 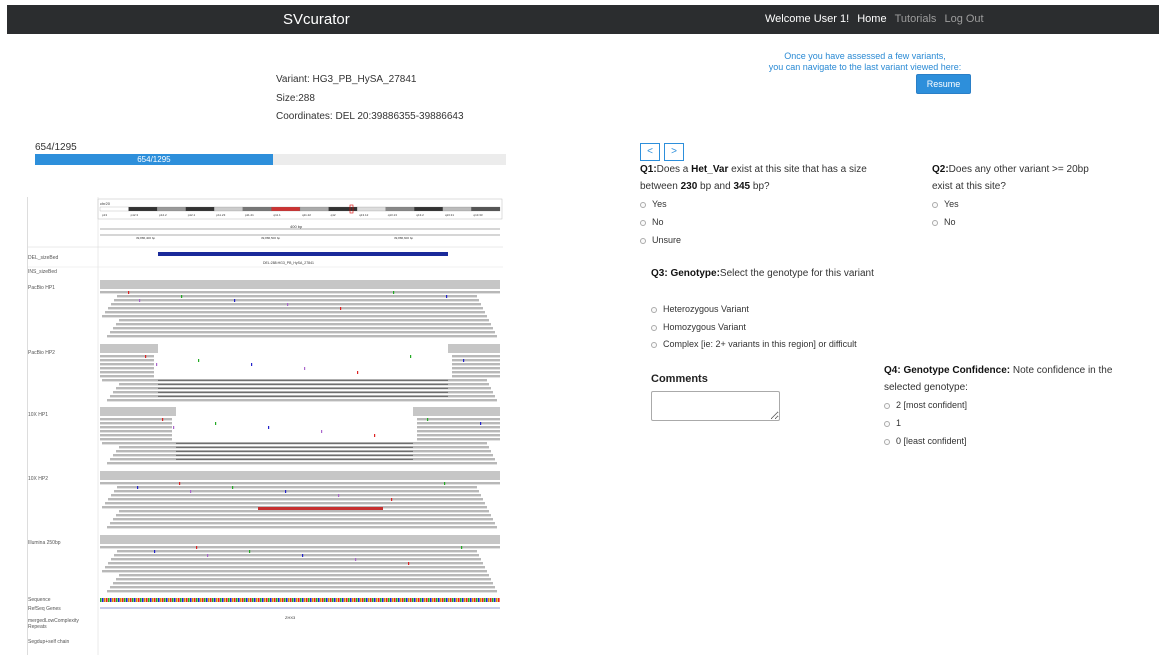 What do you see at coordinates (294, 411) in the screenshot?
I see `coverage-gap` at bounding box center [294, 411].